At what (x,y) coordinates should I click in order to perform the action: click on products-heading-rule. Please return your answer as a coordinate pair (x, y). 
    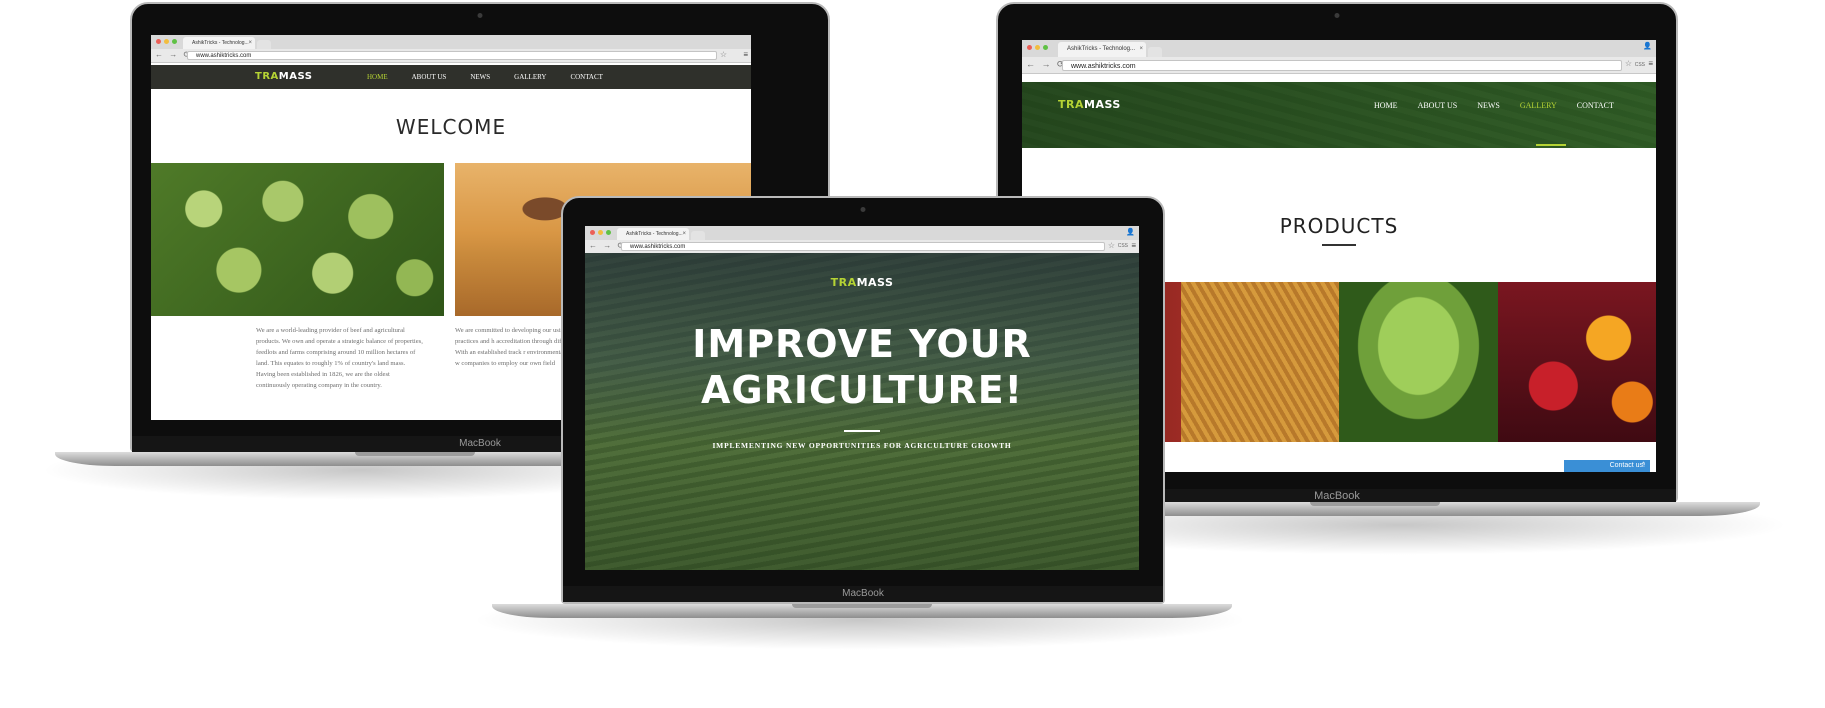
    Looking at the image, I should click on (1339, 245).